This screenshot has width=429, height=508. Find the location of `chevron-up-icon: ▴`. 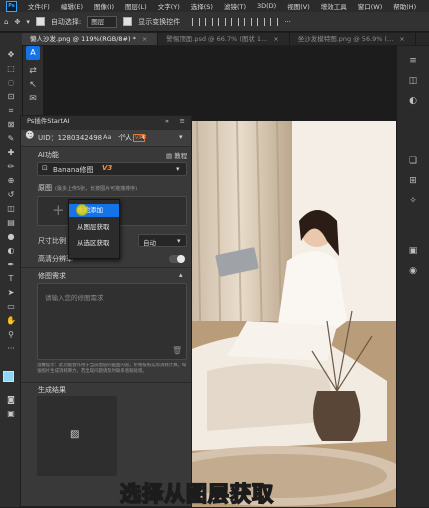

chevron-up-icon: ▴ is located at coordinates (181, 275).